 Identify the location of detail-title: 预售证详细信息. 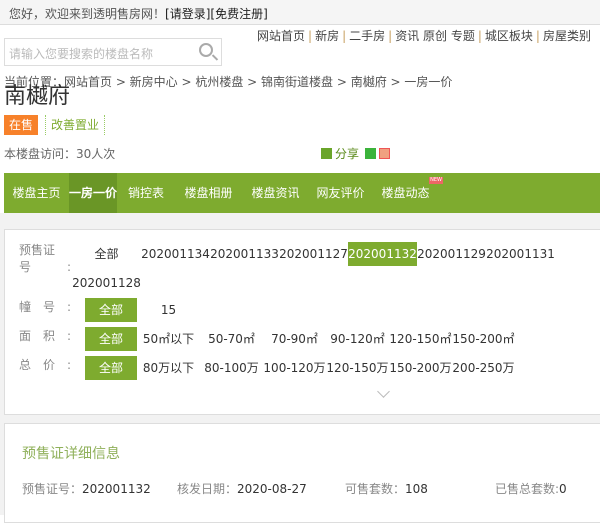
(71, 454).